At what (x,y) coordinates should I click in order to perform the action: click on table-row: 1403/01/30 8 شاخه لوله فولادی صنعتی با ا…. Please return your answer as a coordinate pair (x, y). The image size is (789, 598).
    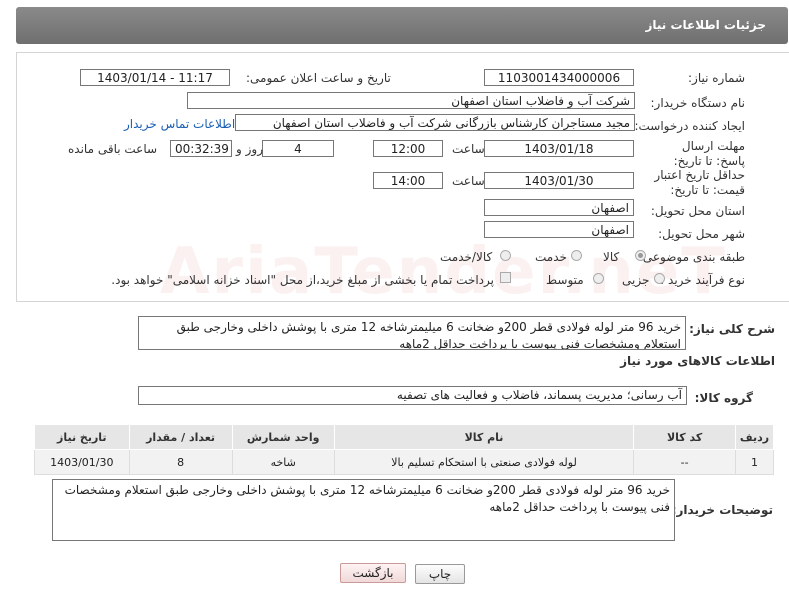
    Looking at the image, I should click on (404, 462).